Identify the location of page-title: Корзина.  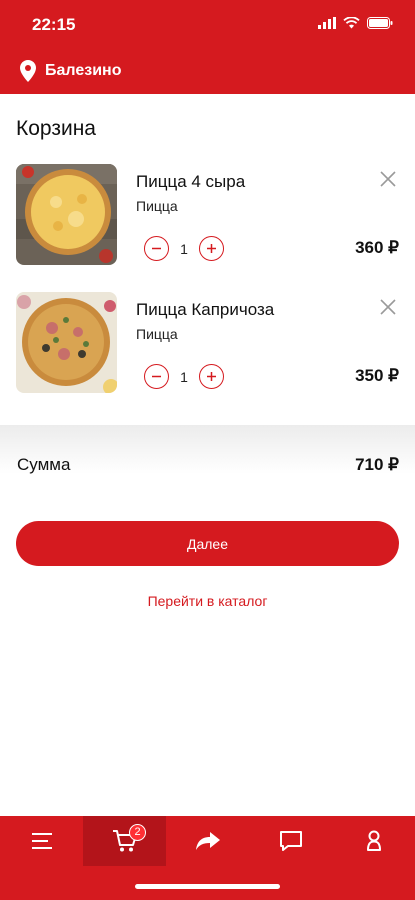
(56, 128).